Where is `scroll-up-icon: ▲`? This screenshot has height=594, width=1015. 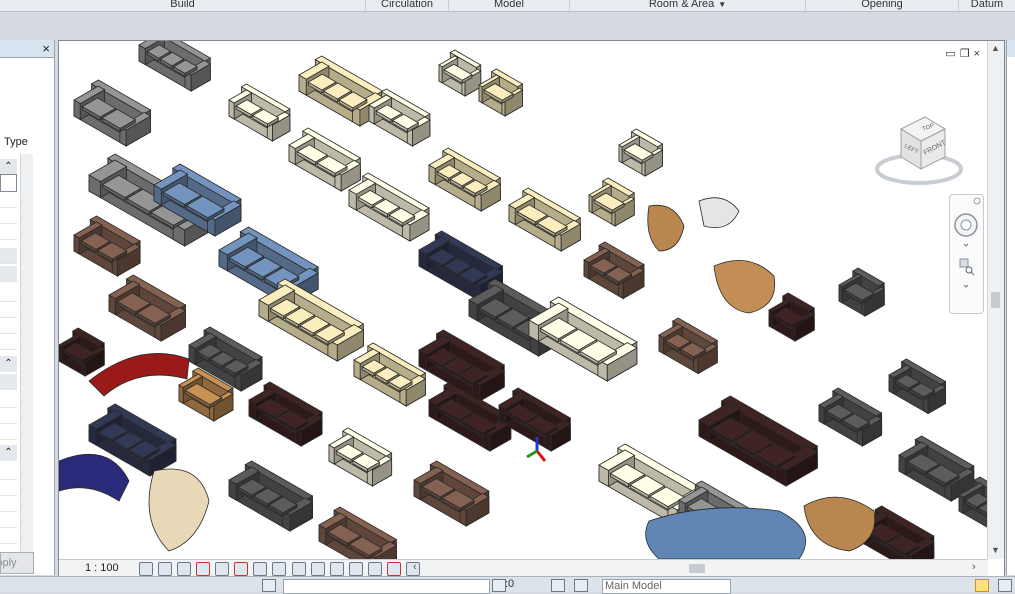 scroll-up-icon: ▲ is located at coordinates (995, 48).